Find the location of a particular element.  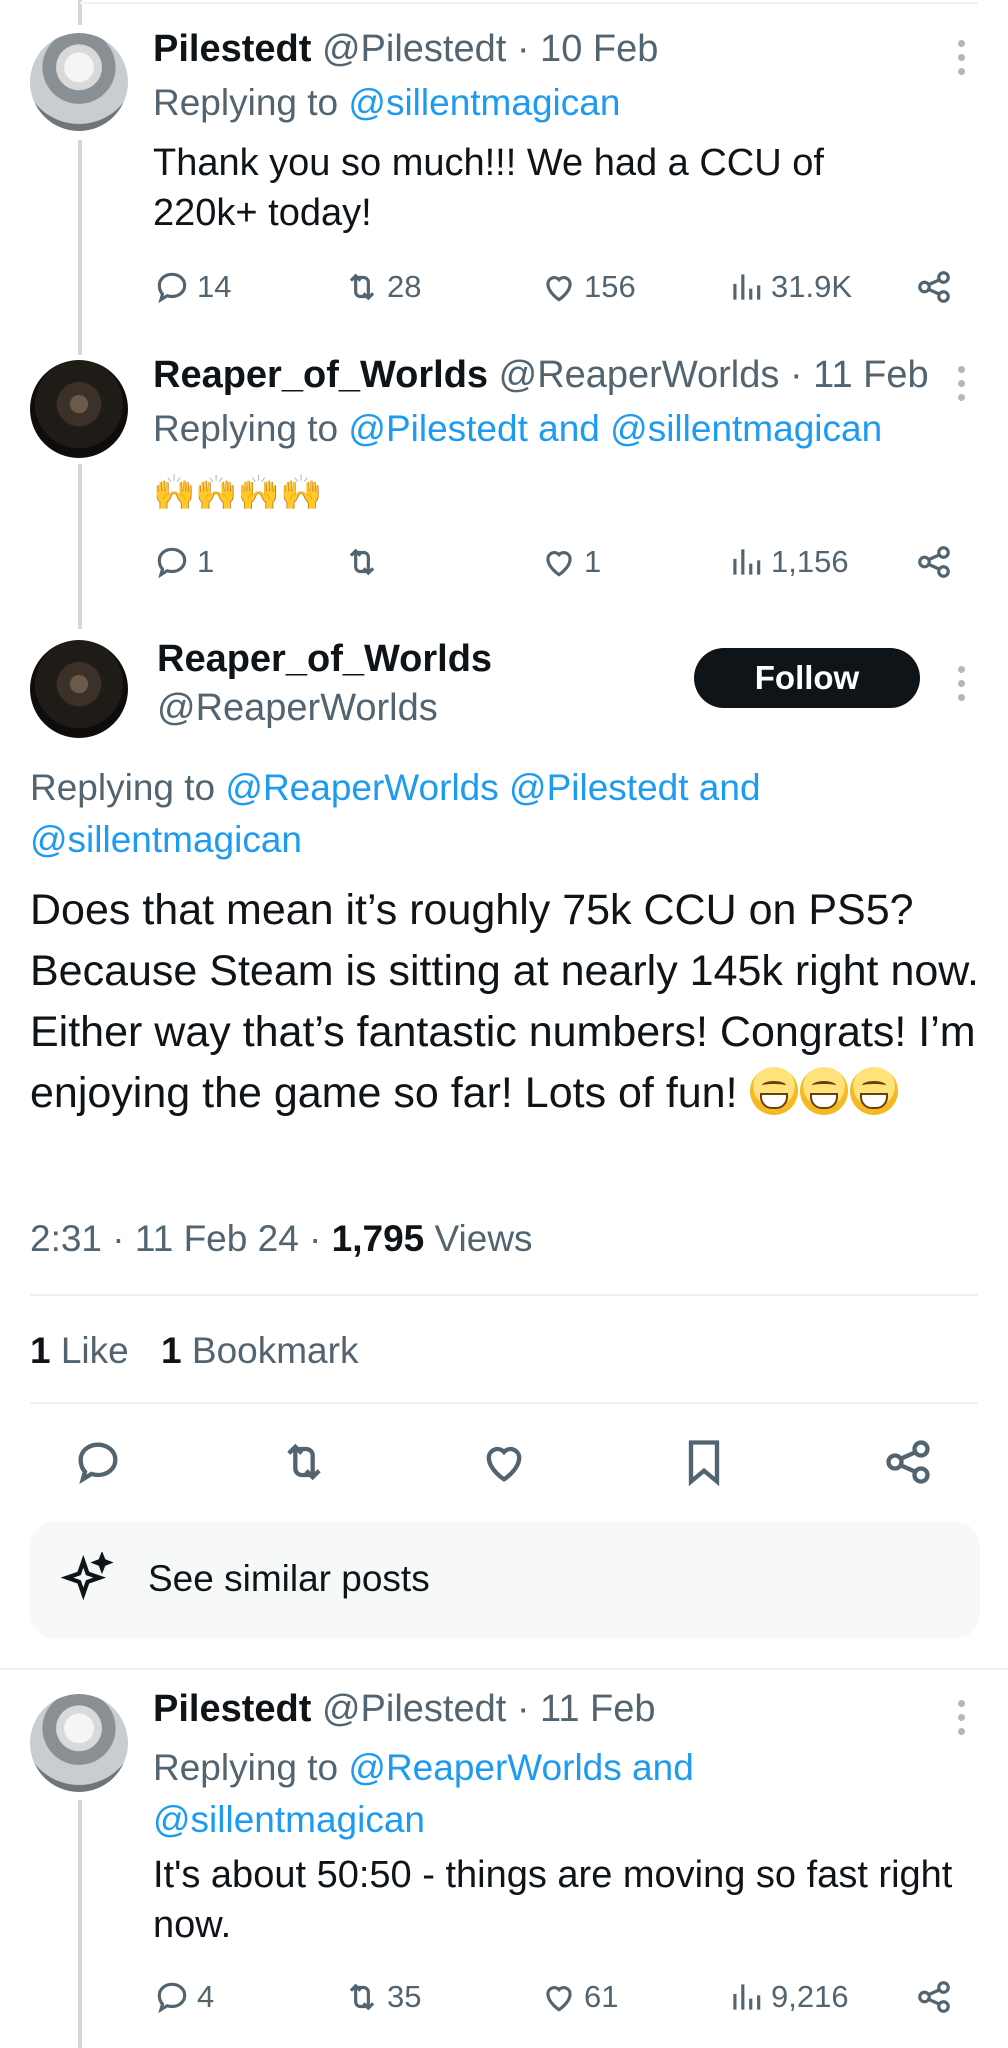

views-label: Views is located at coordinates (483, 1238).